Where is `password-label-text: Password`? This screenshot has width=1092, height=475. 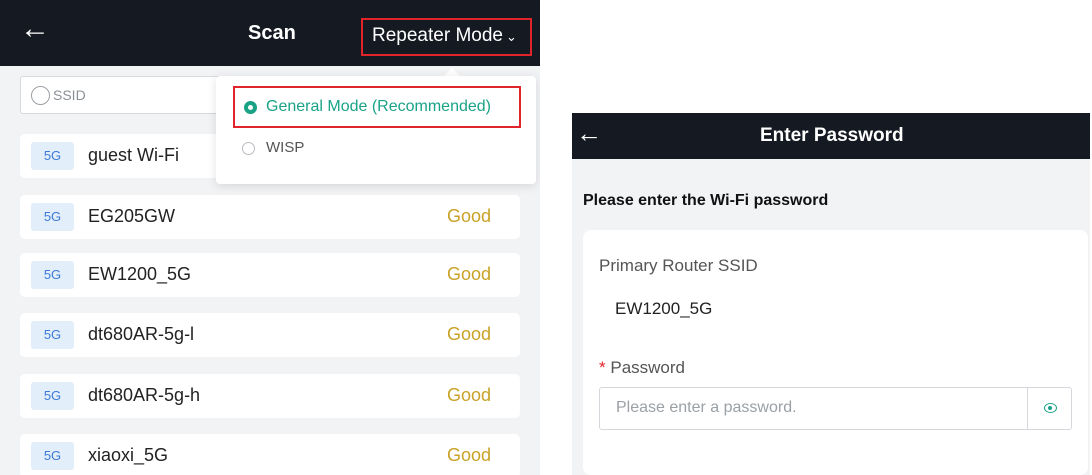
password-label-text: Password is located at coordinates (647, 367).